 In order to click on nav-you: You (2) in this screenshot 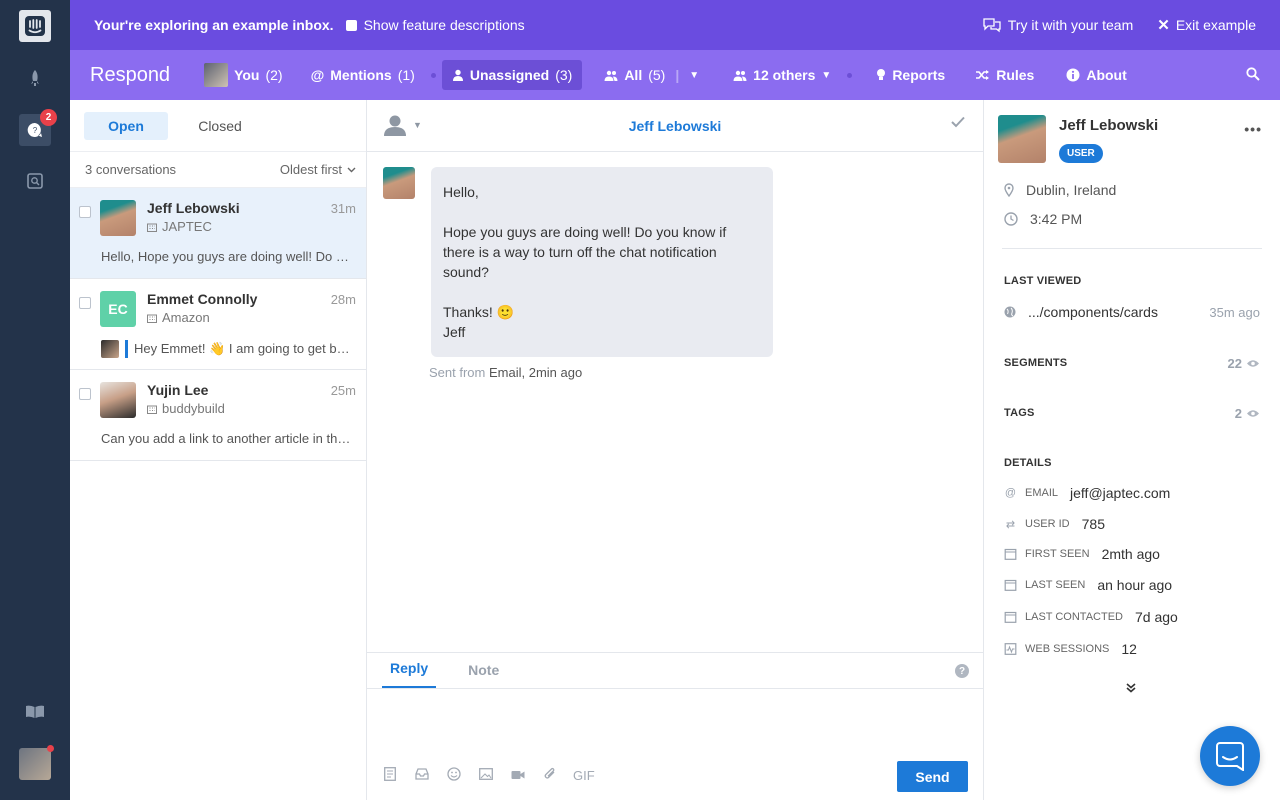, I will do `click(243, 75)`.